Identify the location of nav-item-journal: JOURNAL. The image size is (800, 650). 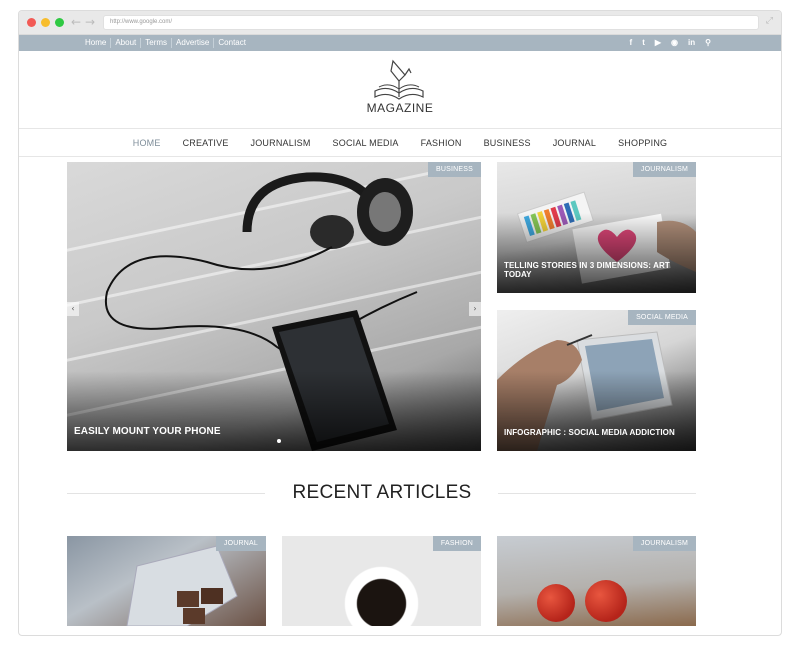
(574, 143).